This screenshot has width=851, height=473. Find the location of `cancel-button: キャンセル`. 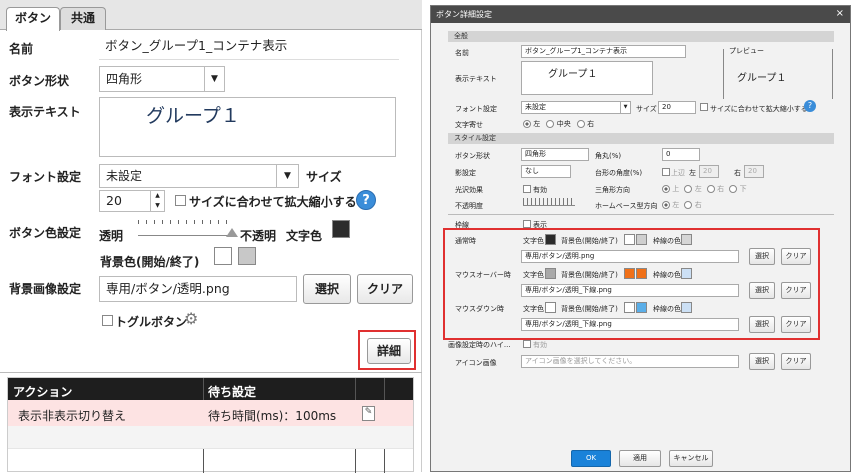

cancel-button: キャンセル is located at coordinates (691, 458).